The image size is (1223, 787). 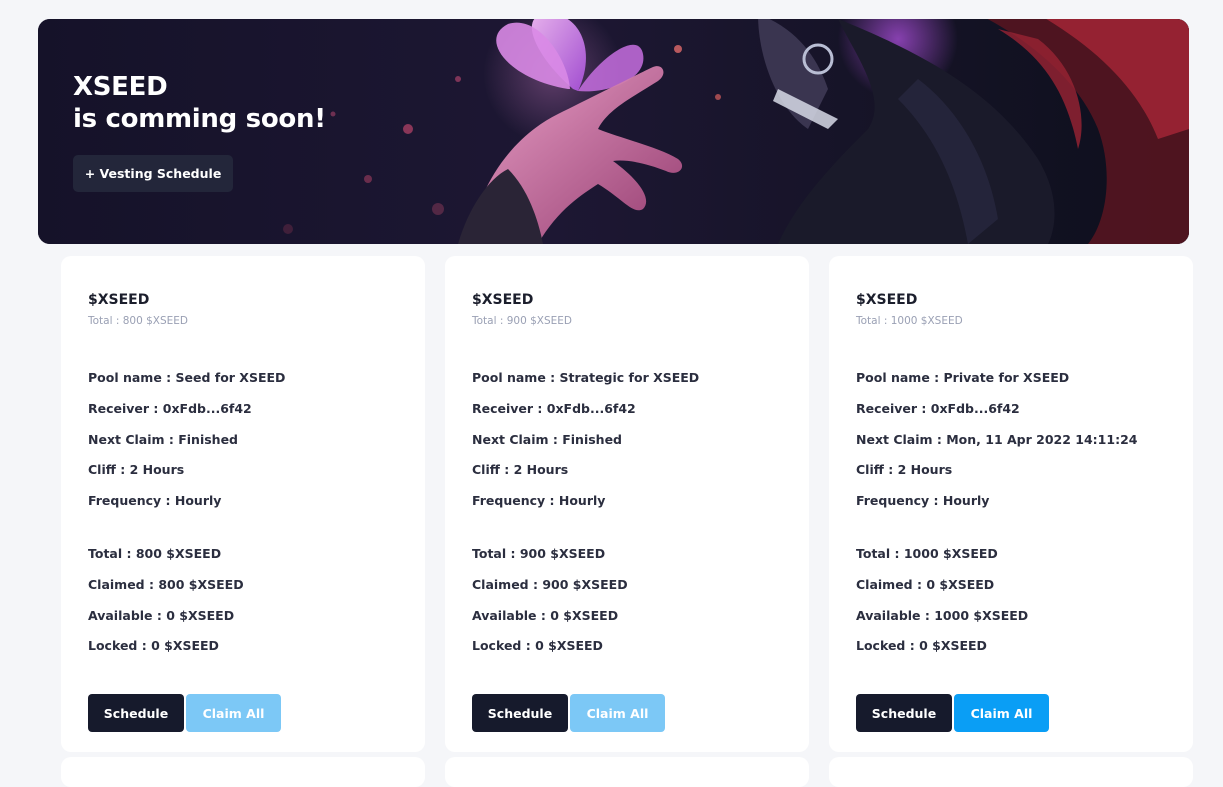 I want to click on card-total-caption: Total : 1000 $XSEED, so click(x=909, y=321).